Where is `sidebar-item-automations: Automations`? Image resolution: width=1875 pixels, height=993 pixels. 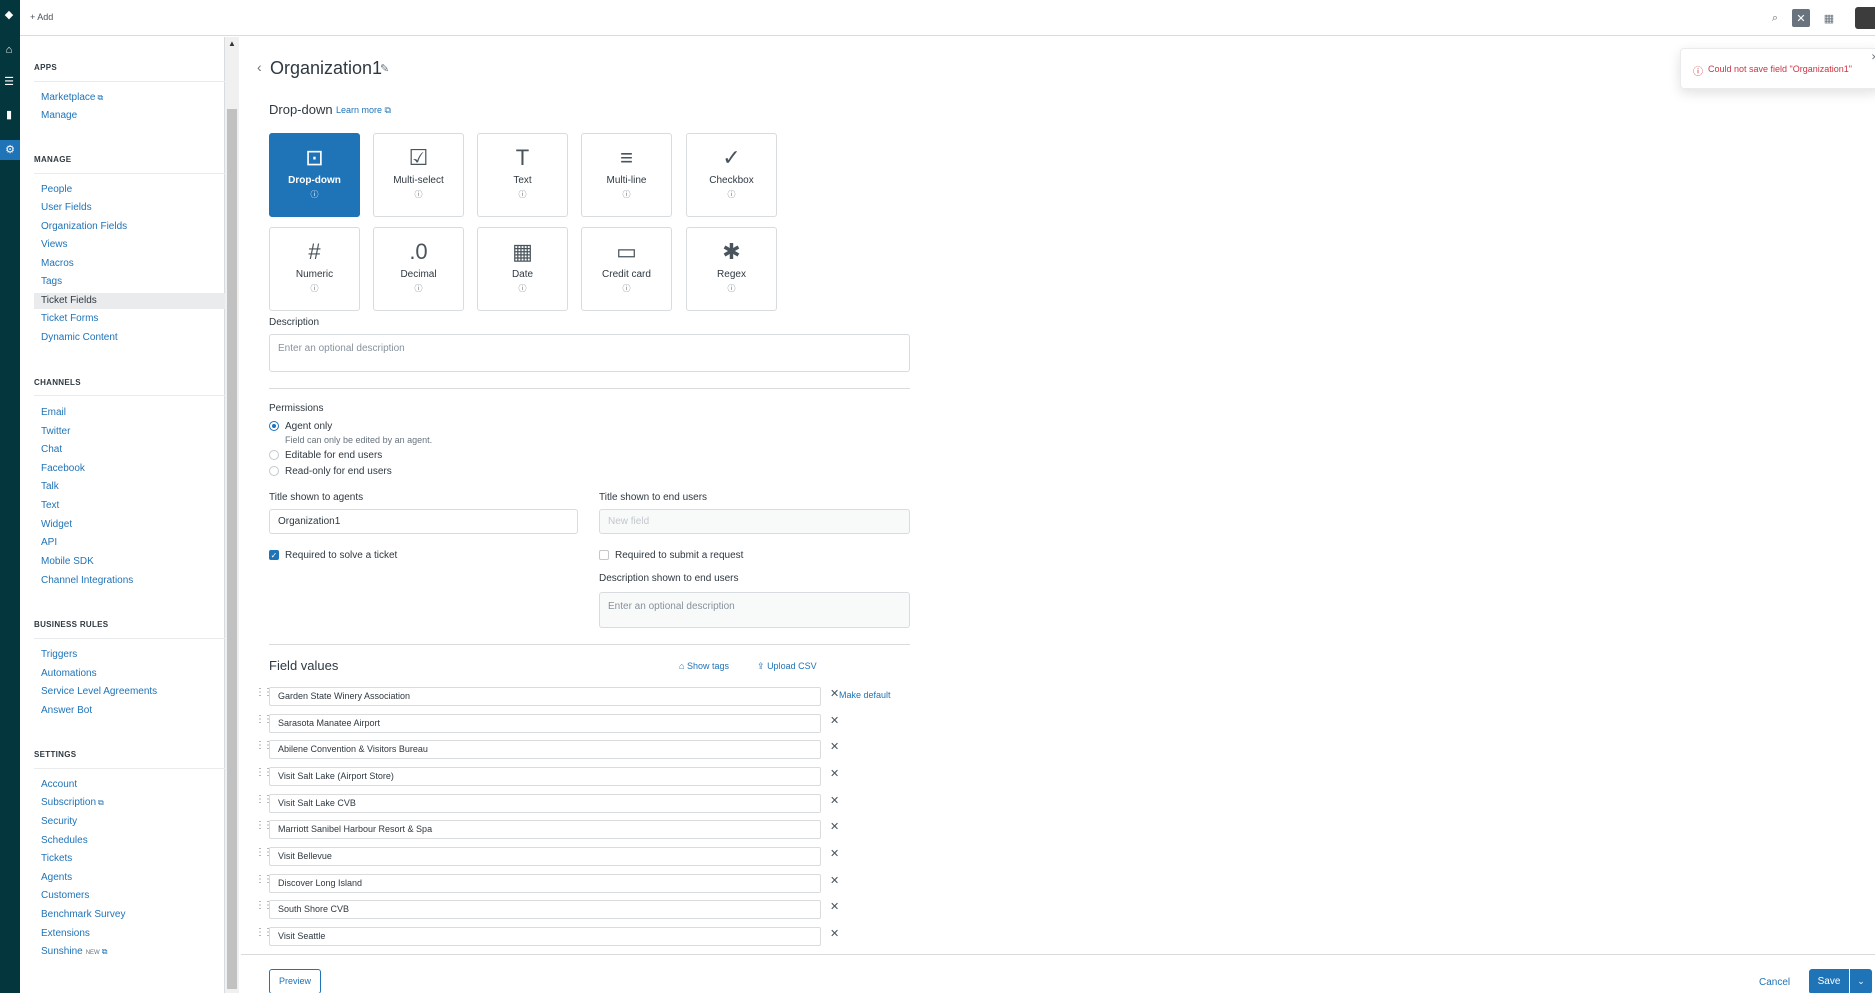
sidebar-item-automations: Automations is located at coordinates (132, 674).